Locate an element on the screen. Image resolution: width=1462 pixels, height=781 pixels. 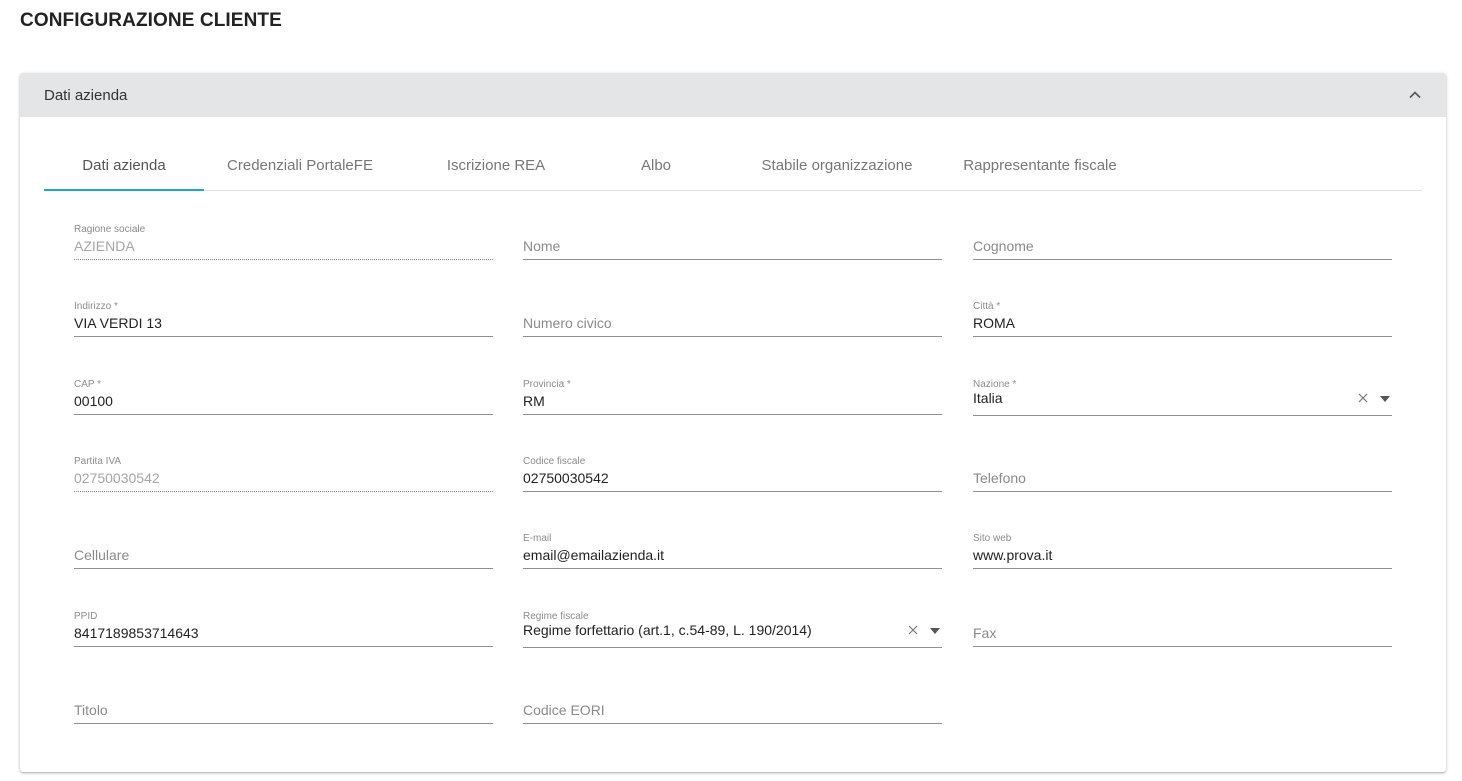
tab-iscrizione-rea: Iscrizione REA is located at coordinates (496, 168).